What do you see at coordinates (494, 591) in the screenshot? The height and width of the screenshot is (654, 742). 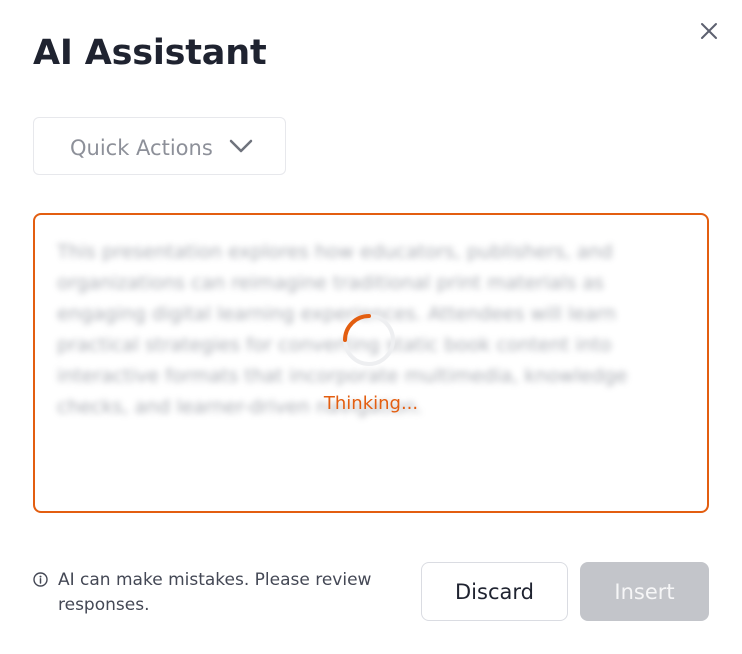 I see `discard-button: Discard` at bounding box center [494, 591].